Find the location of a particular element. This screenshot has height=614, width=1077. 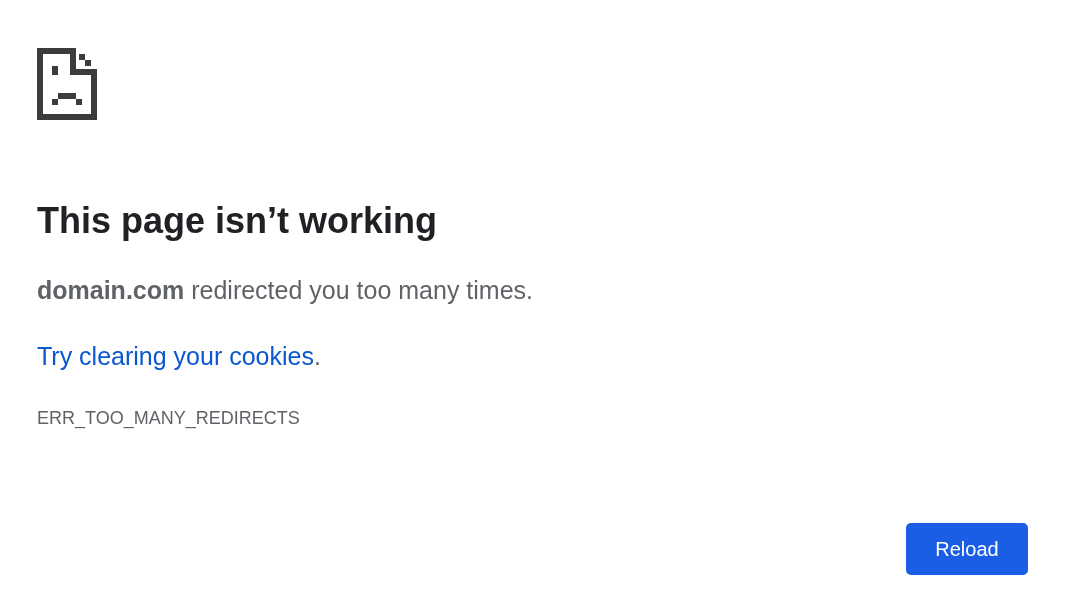

suggestion-text: Try clearing your cookies. is located at coordinates (179, 356).